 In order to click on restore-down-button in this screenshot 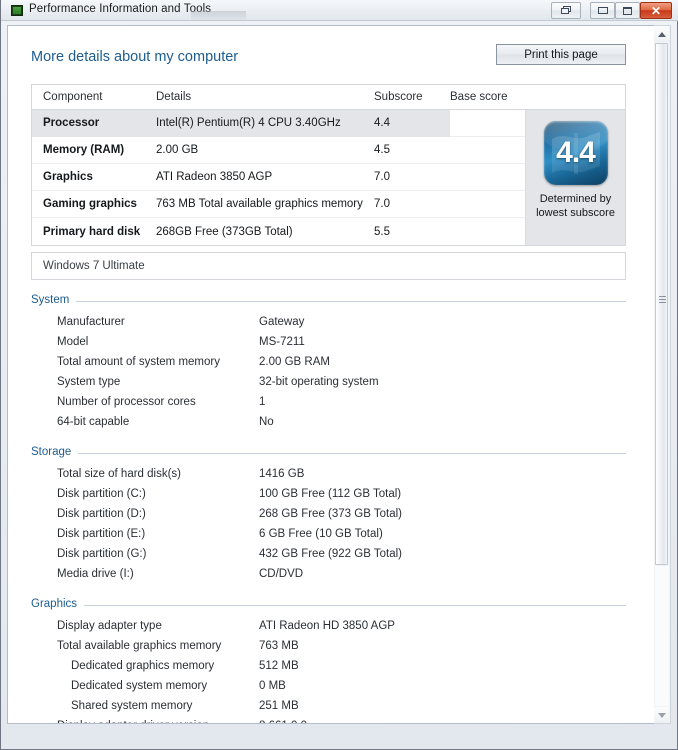, I will do `click(566, 10)`.